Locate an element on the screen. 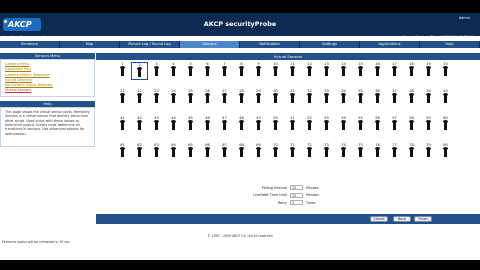 The height and width of the screenshot is (270, 480). virtual-sensor-cell: 67 is located at coordinates (224, 152).